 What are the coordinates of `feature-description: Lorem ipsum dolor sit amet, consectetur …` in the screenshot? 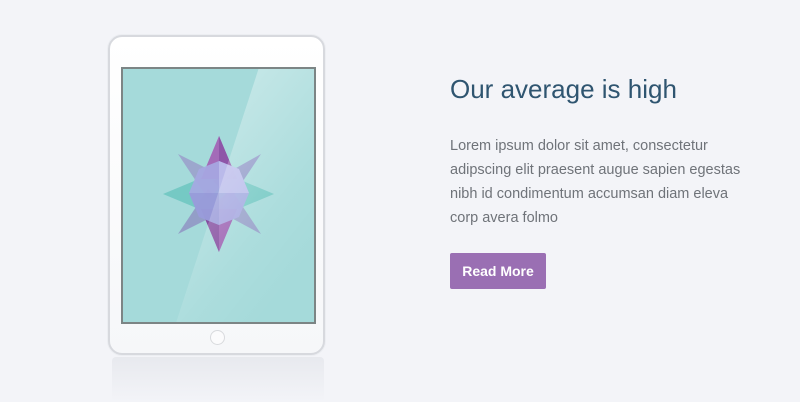 It's located at (595, 182).